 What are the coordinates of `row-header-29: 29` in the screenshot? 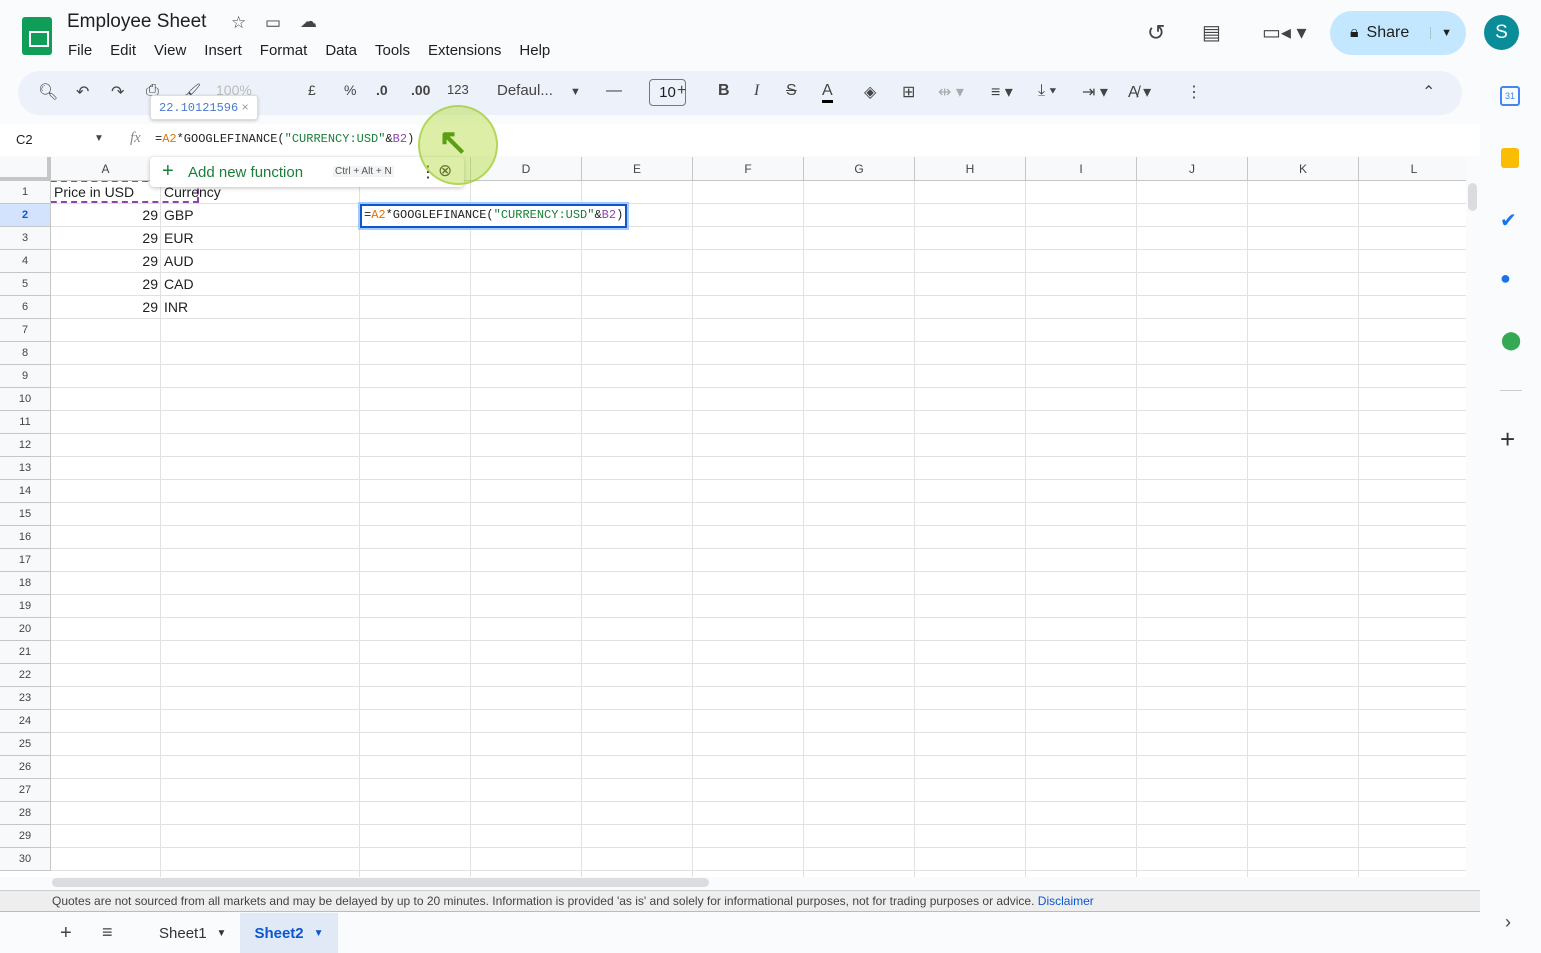 It's located at (25, 836).